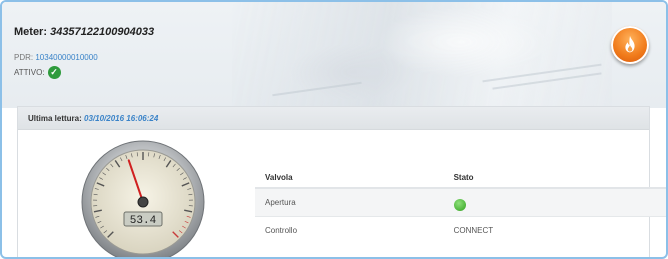  I want to click on pdr-line: PDR: 10340000010000, so click(56, 57).